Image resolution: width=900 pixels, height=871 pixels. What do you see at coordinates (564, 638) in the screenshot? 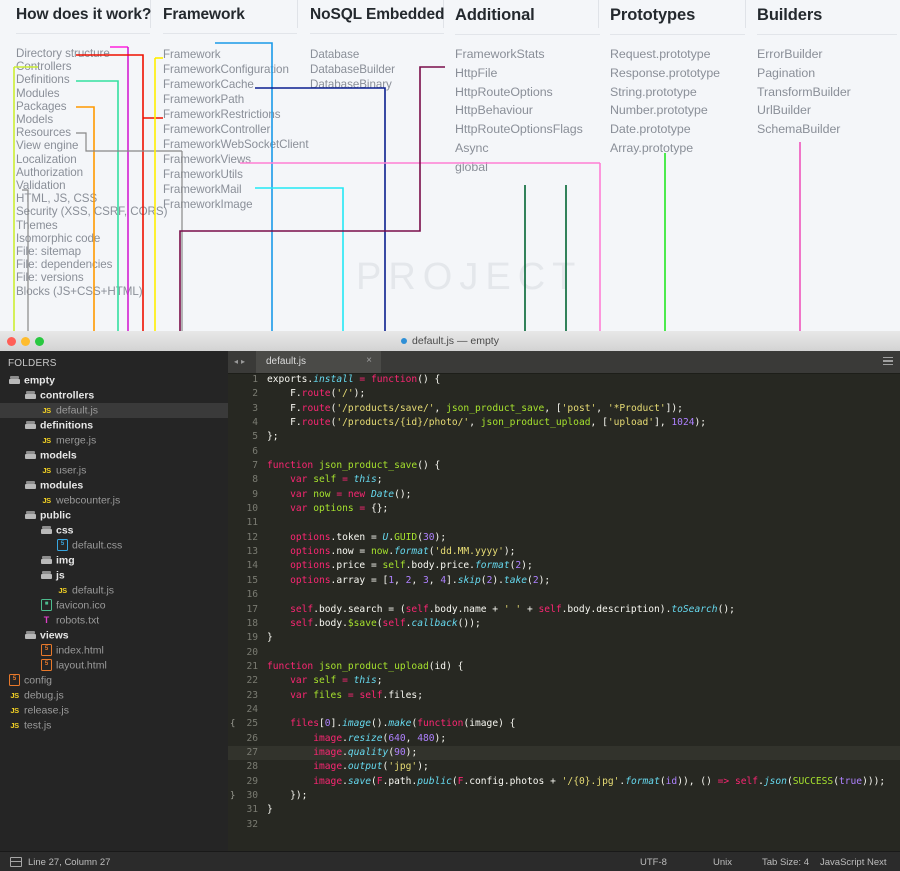
I see `code-line: 19}` at bounding box center [564, 638].